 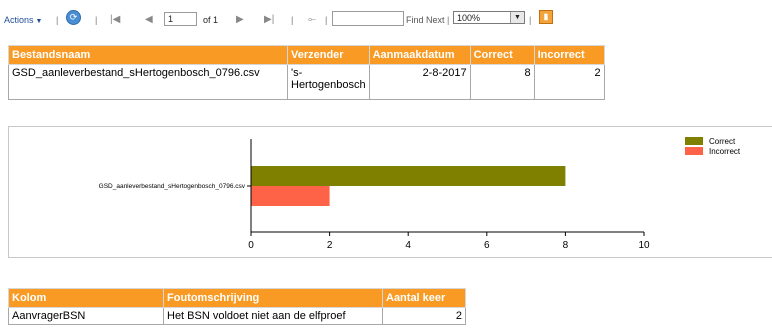 I want to click on zoom-select: 100% ▼, so click(x=489, y=17).